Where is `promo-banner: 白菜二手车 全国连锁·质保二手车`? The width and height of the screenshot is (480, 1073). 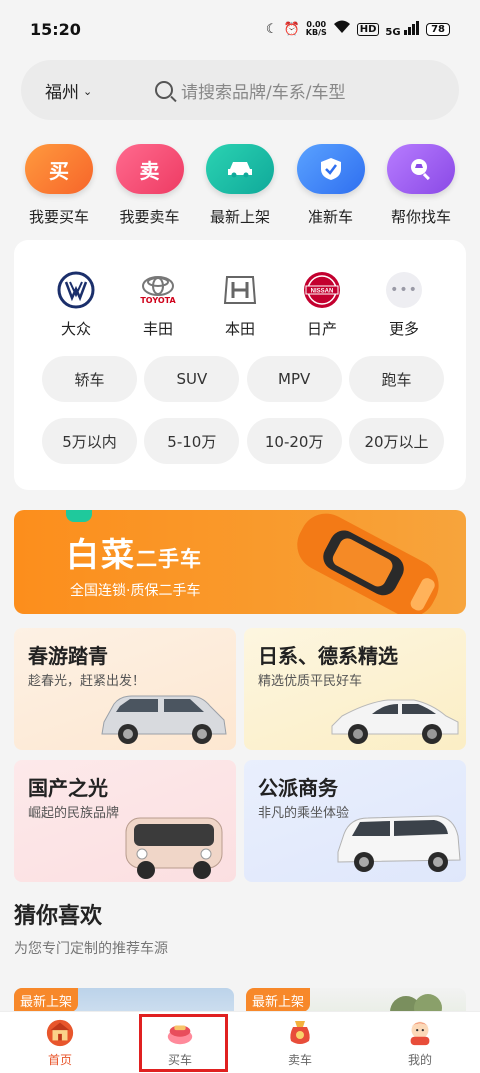
promo-banner: 白菜二手车 全国连锁·质保二手车 is located at coordinates (240, 562).